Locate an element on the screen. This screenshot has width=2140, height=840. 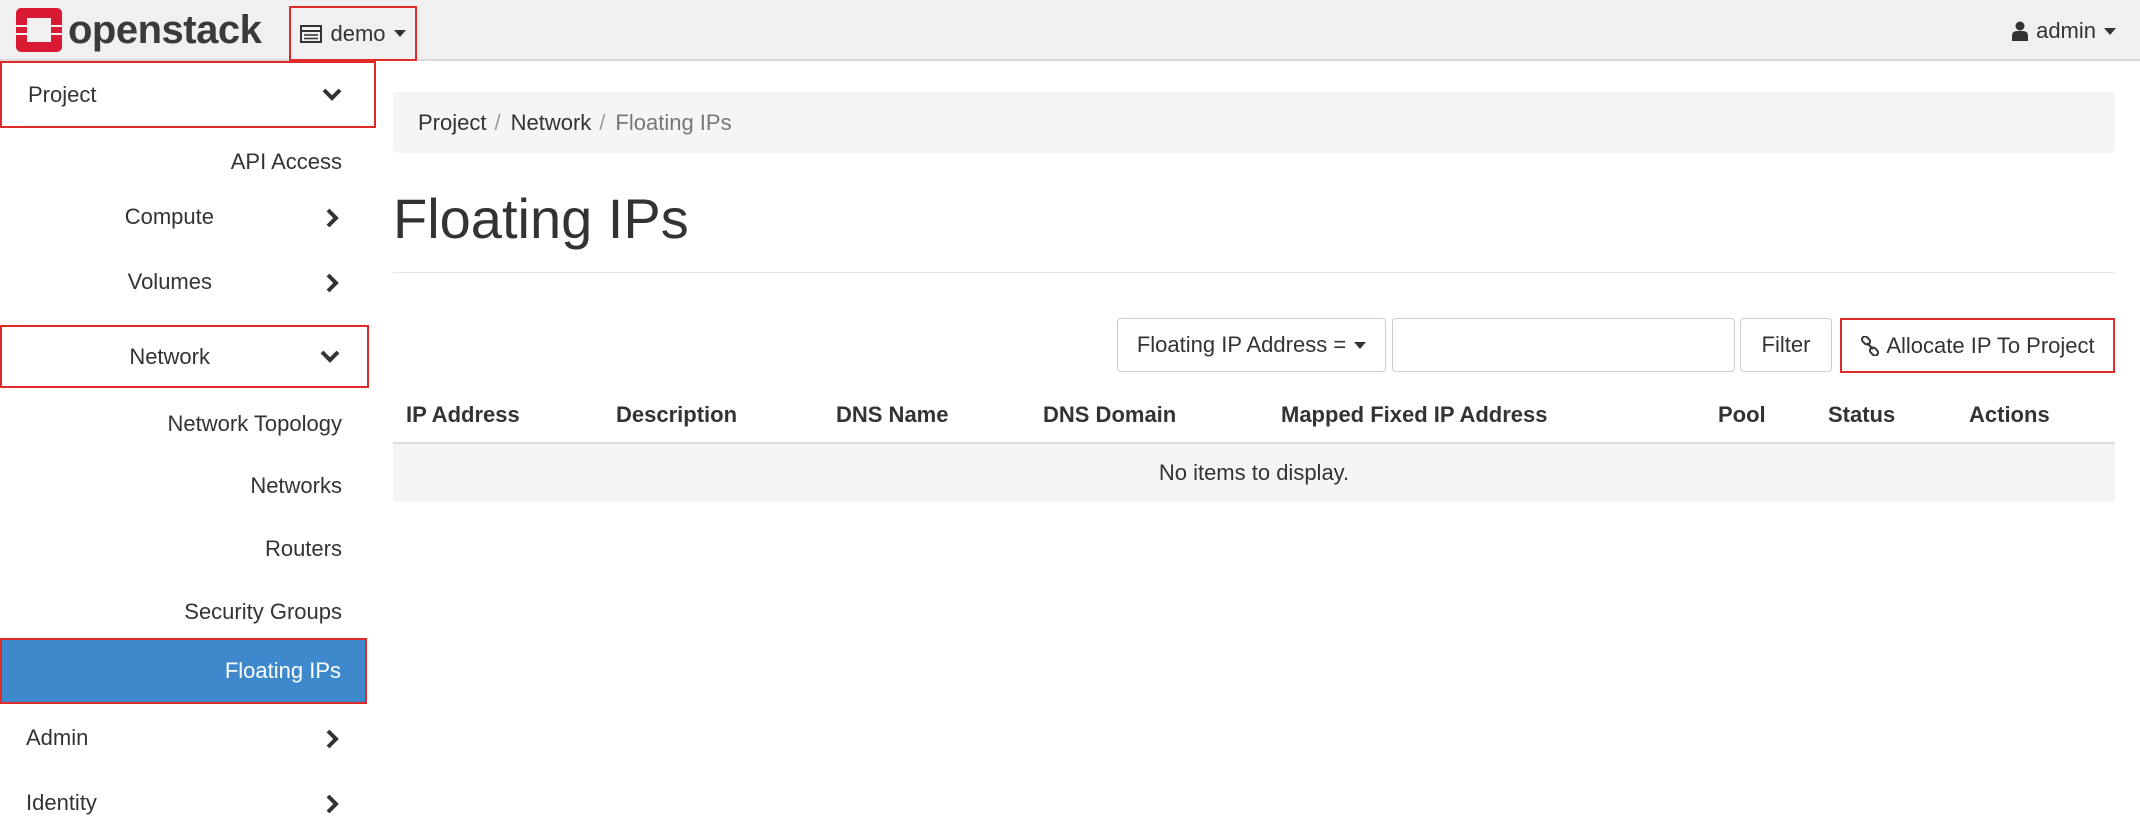
column-header-status: Status is located at coordinates (1861, 415).